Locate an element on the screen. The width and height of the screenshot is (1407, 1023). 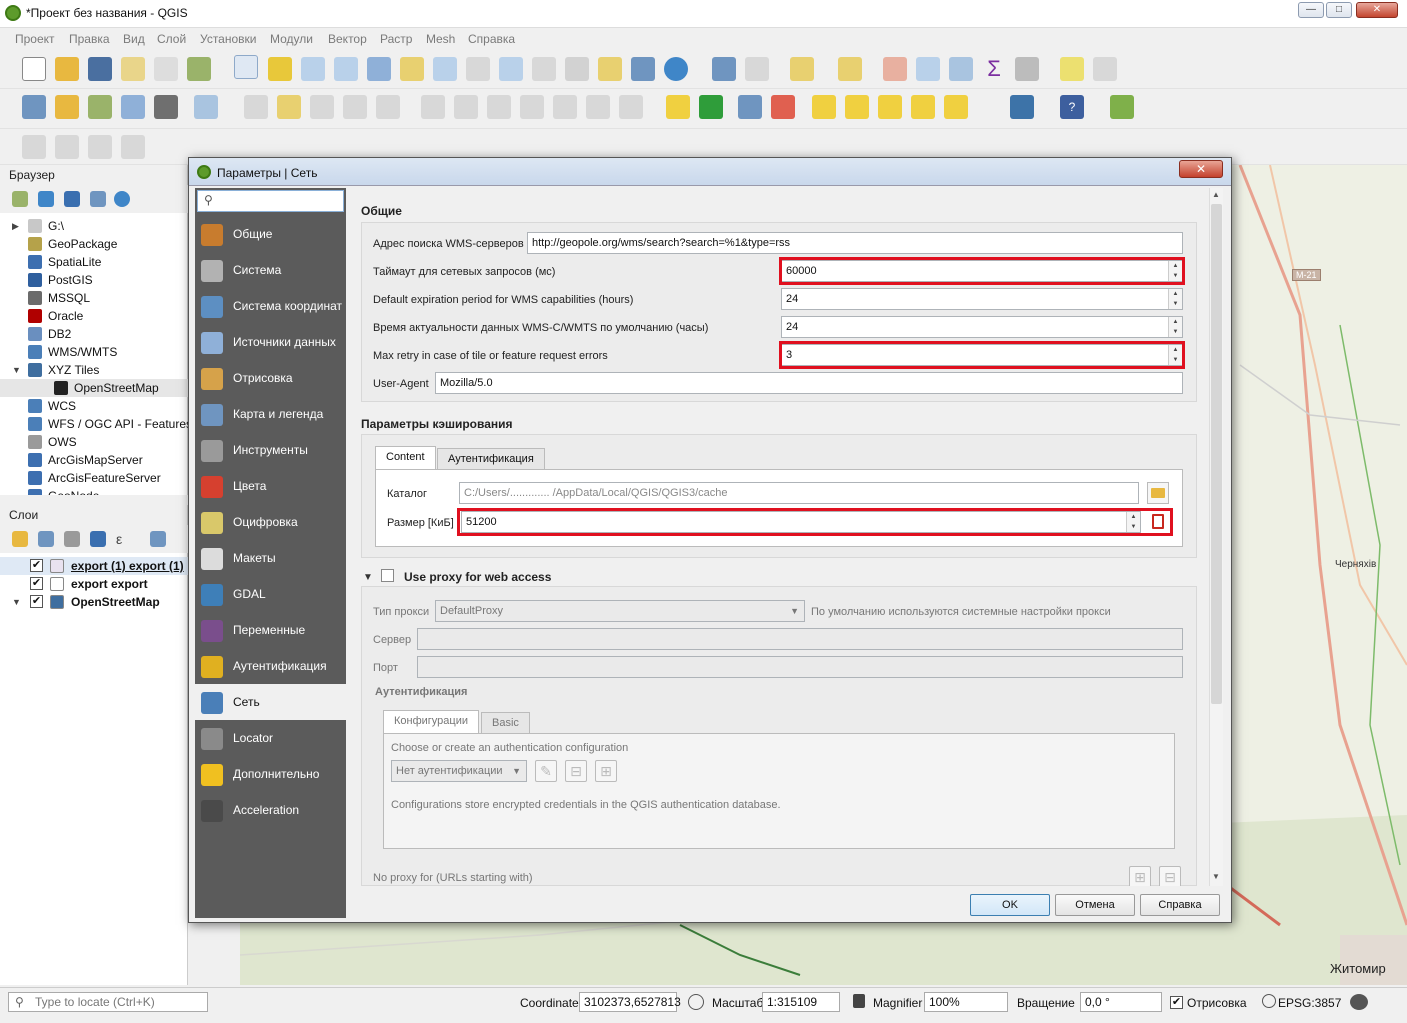
expand-all-icon is located at coordinates (158, 539).